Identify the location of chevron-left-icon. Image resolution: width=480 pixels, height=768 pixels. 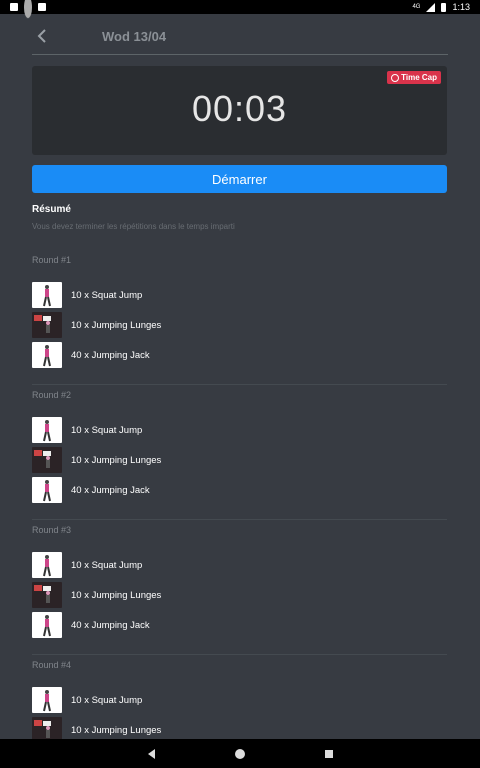
(41, 36).